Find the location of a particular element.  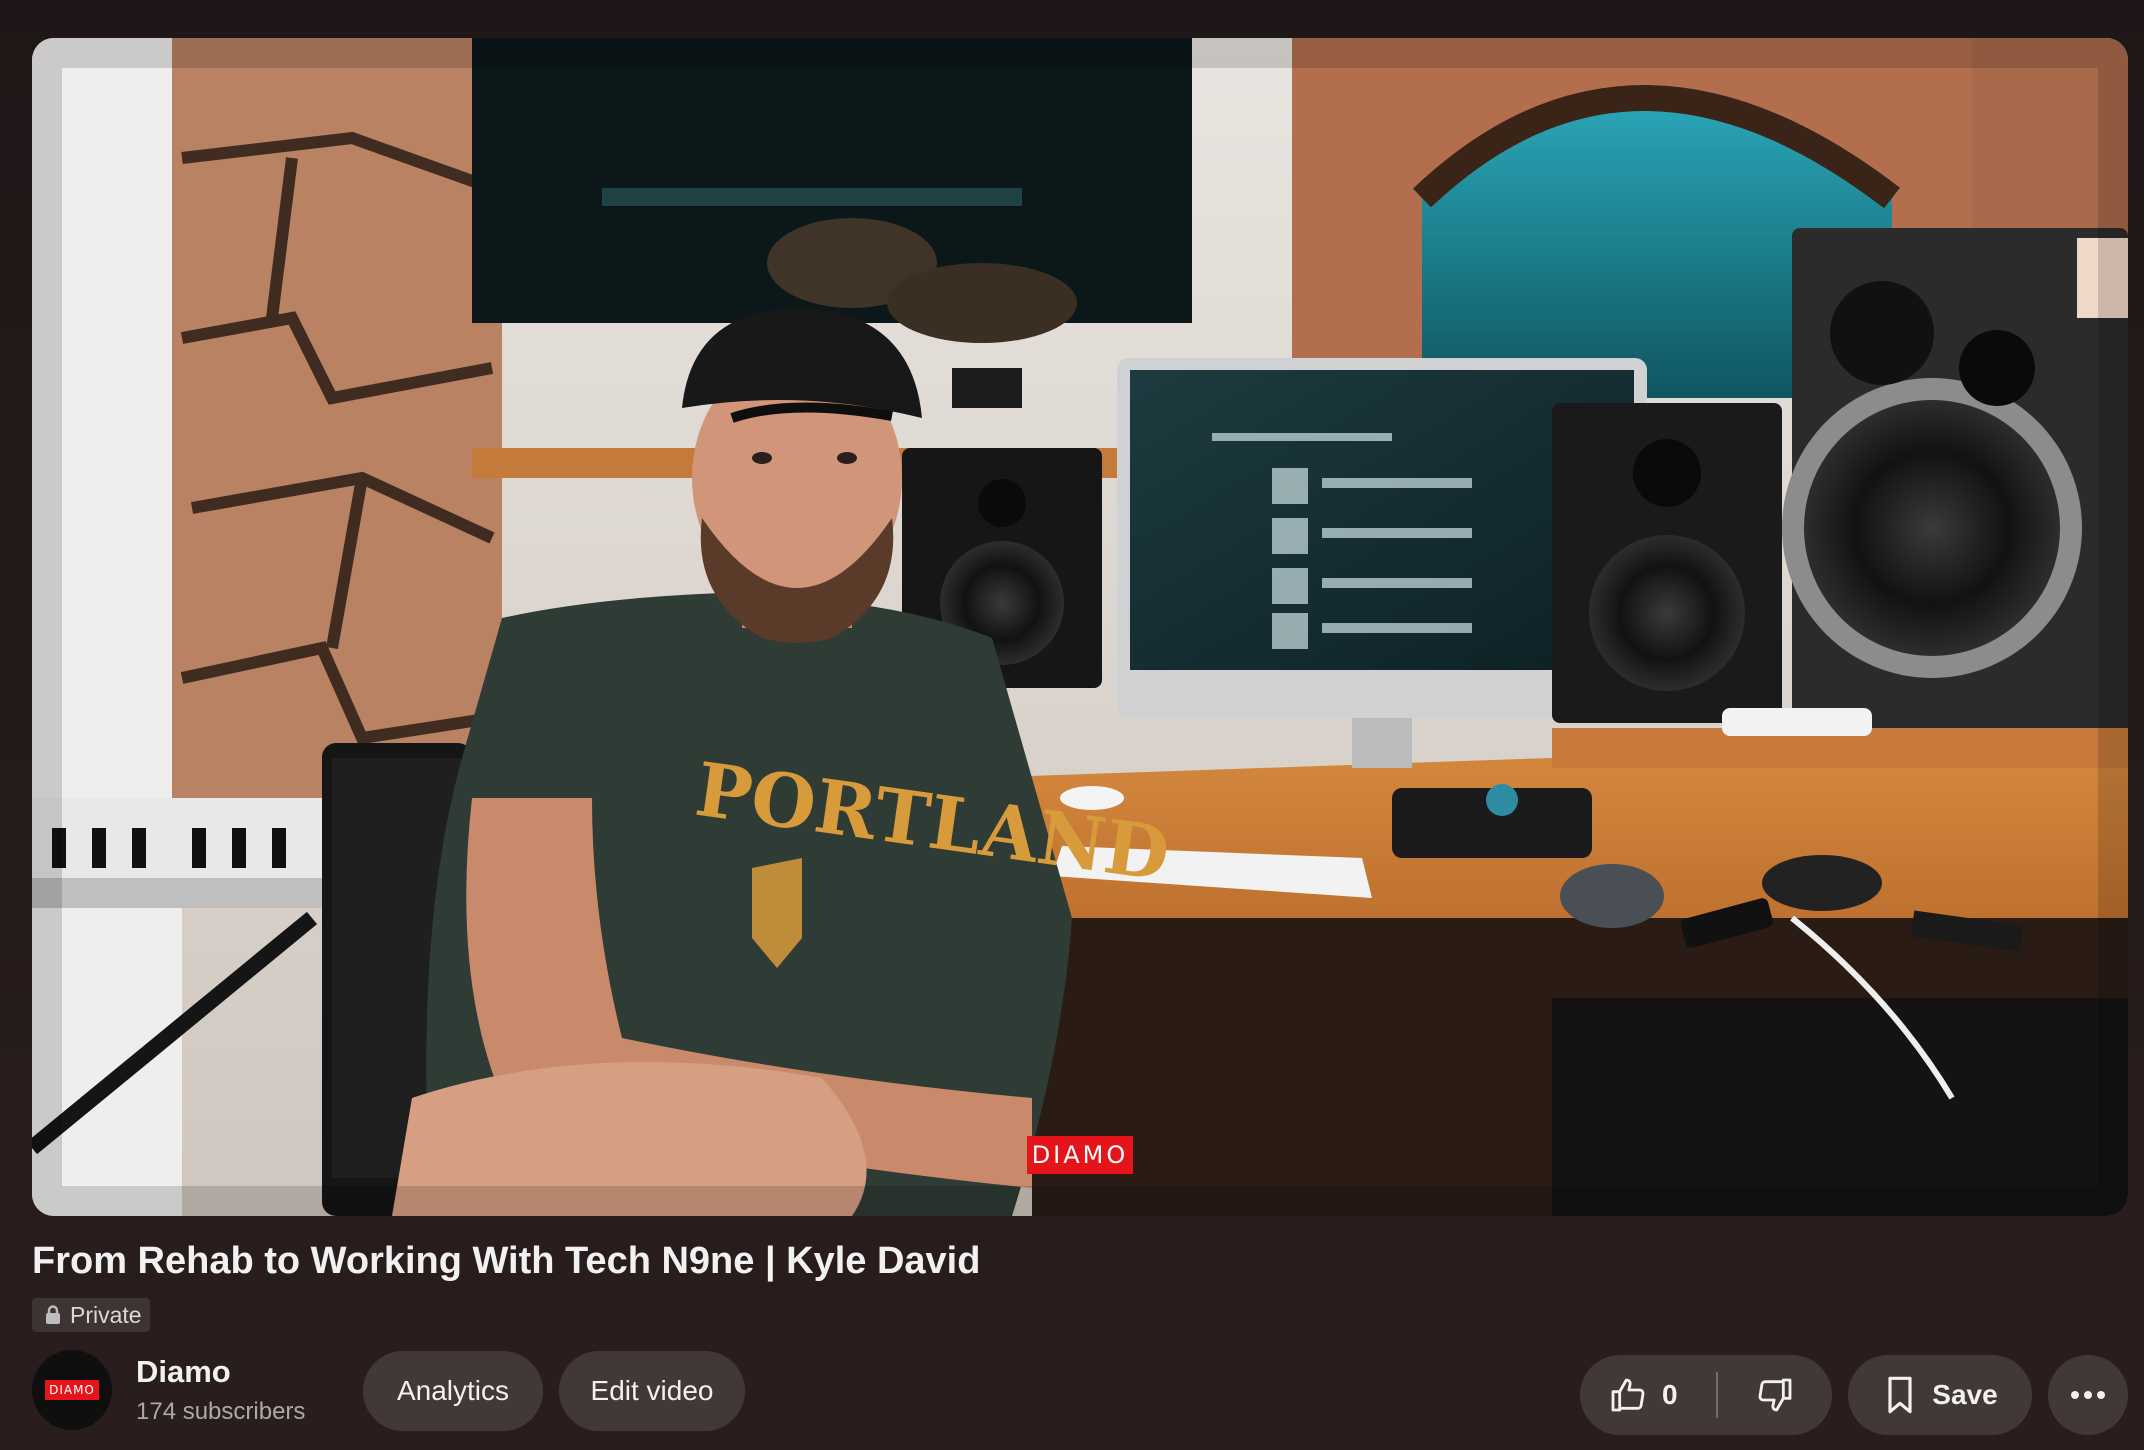

channel-avatar-logo: DIAMO is located at coordinates (72, 1390).